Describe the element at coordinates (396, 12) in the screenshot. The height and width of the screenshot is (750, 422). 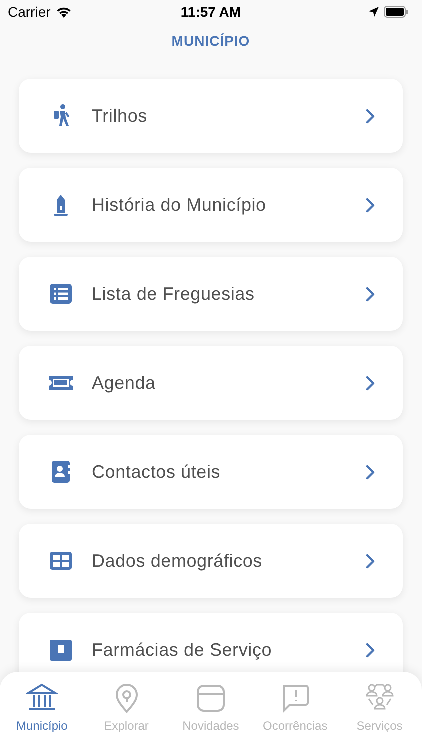
I see `battery-icon` at that location.